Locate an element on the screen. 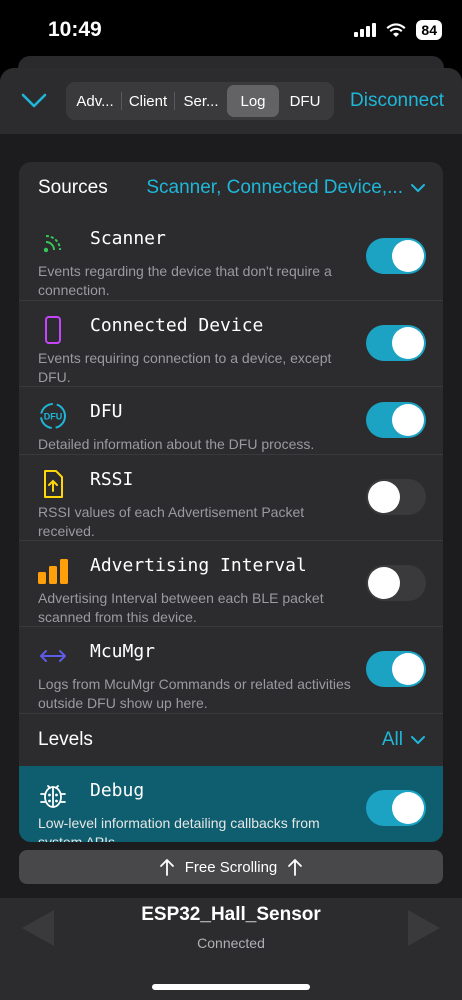 The image size is (462, 1000). phone-icon is located at coordinates (53, 330).